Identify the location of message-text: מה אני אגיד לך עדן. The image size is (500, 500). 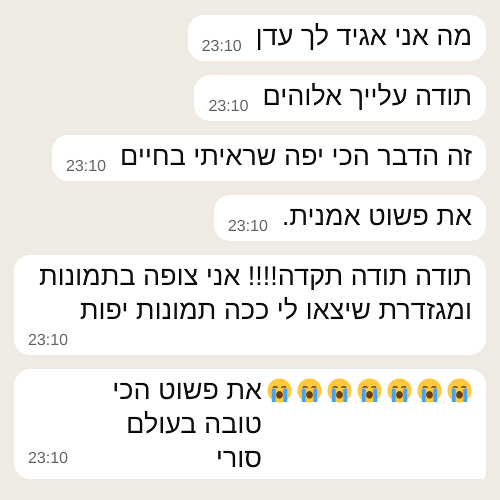
(364, 36).